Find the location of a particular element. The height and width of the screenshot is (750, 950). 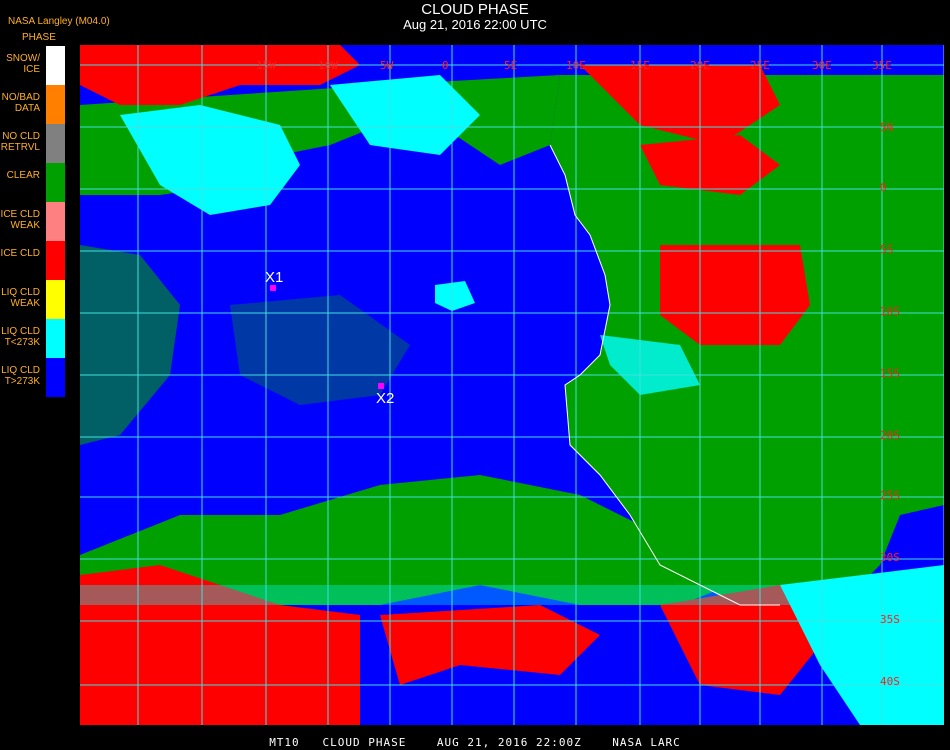

legend-item: LIQ CLD WEAK is located at coordinates (33, 299).